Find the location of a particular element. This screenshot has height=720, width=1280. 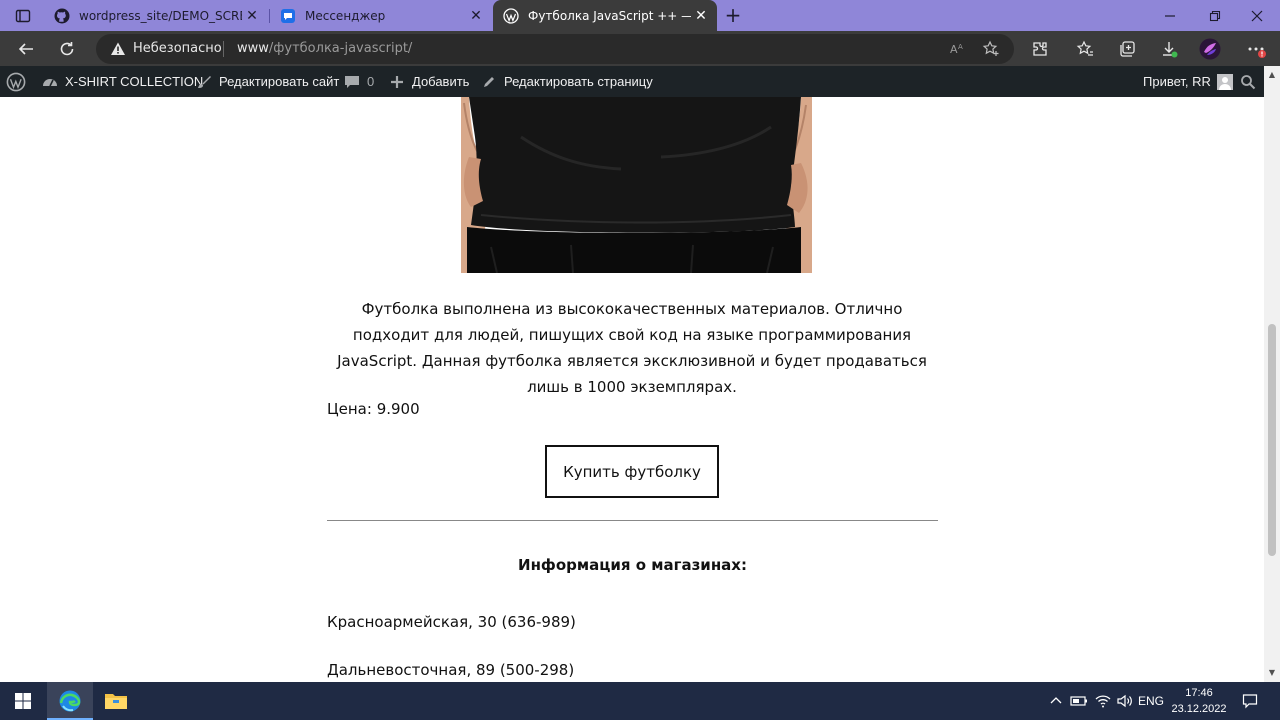

minimize-icon is located at coordinates (1170, 15).